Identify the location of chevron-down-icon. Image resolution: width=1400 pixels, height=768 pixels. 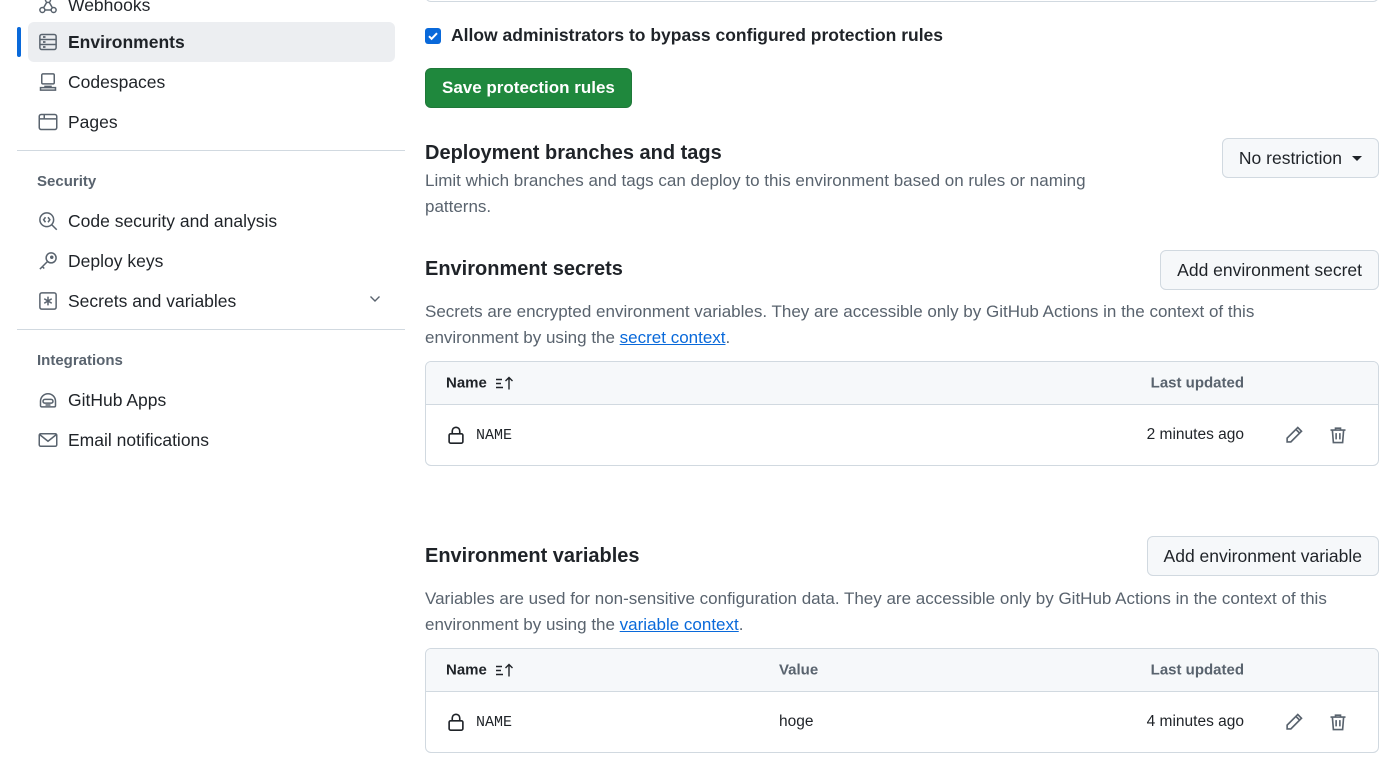
(375, 301).